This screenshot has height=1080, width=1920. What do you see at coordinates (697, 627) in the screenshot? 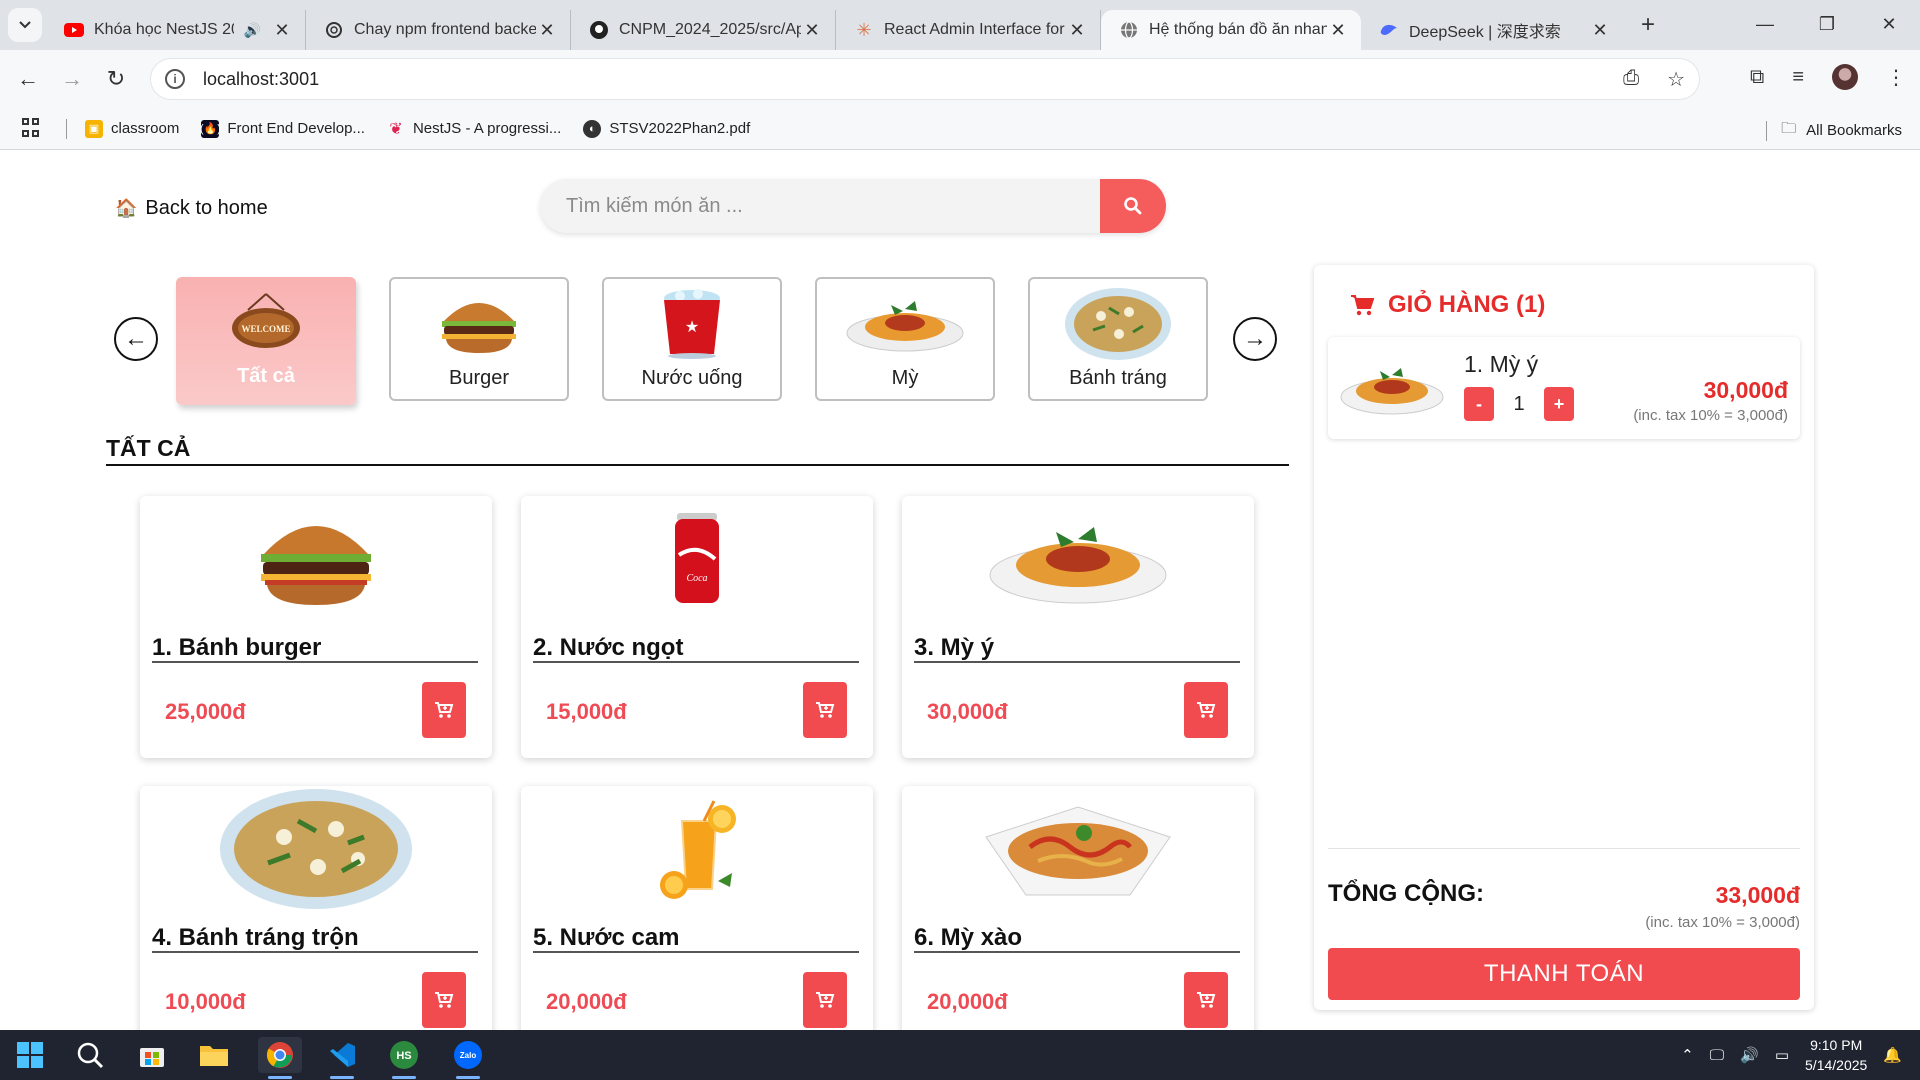
I see `product-card: Coca 2. Nước ngọt 15,000đ` at bounding box center [697, 627].